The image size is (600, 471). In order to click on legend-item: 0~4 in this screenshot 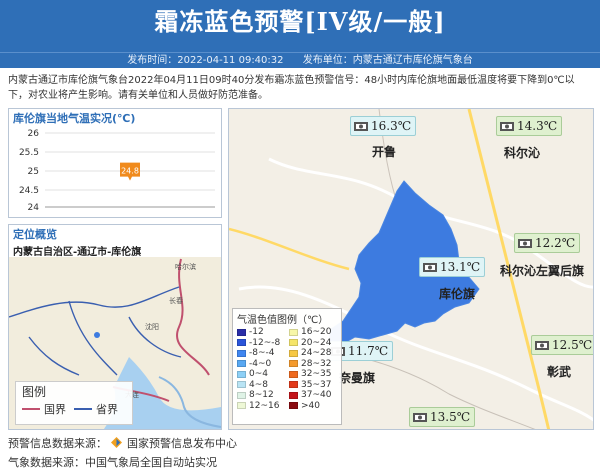, I will do `click(261, 374)`.